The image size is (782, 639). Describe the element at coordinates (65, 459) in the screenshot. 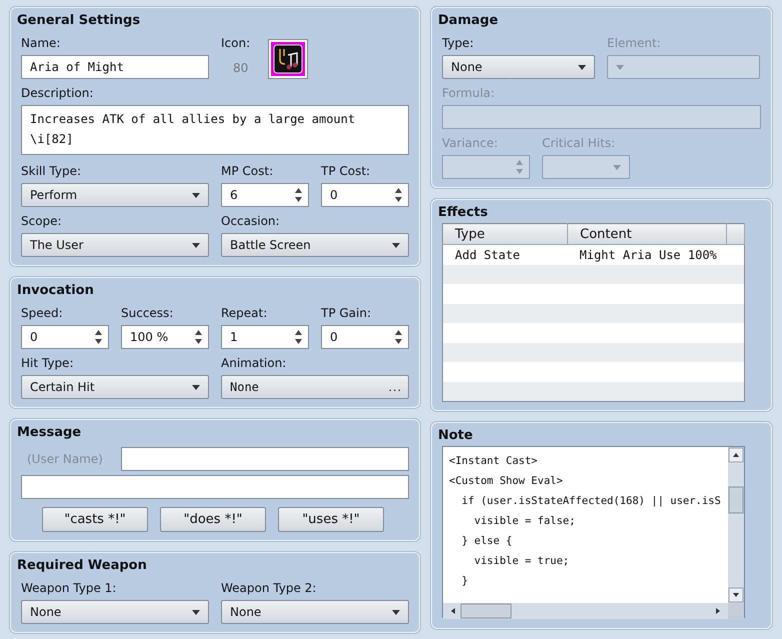

I see `user-name-label: (User Name)` at that location.